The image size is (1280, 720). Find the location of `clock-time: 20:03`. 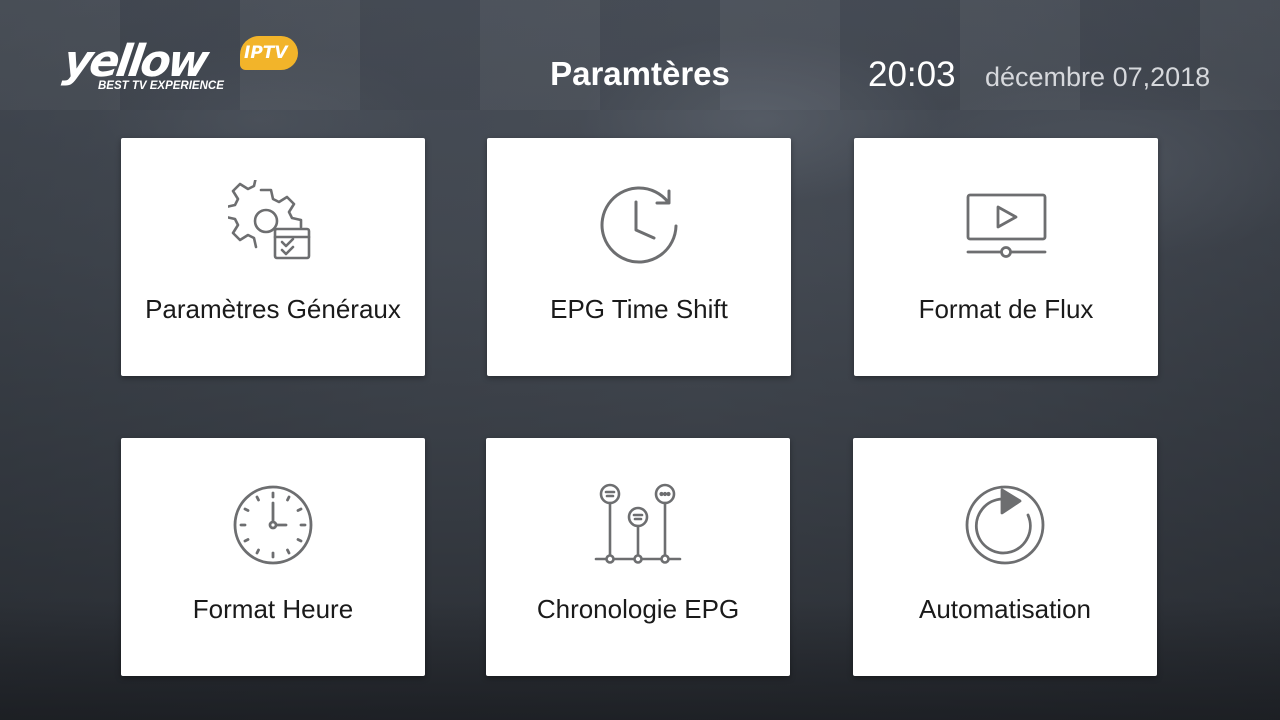

clock-time: 20:03 is located at coordinates (912, 74).